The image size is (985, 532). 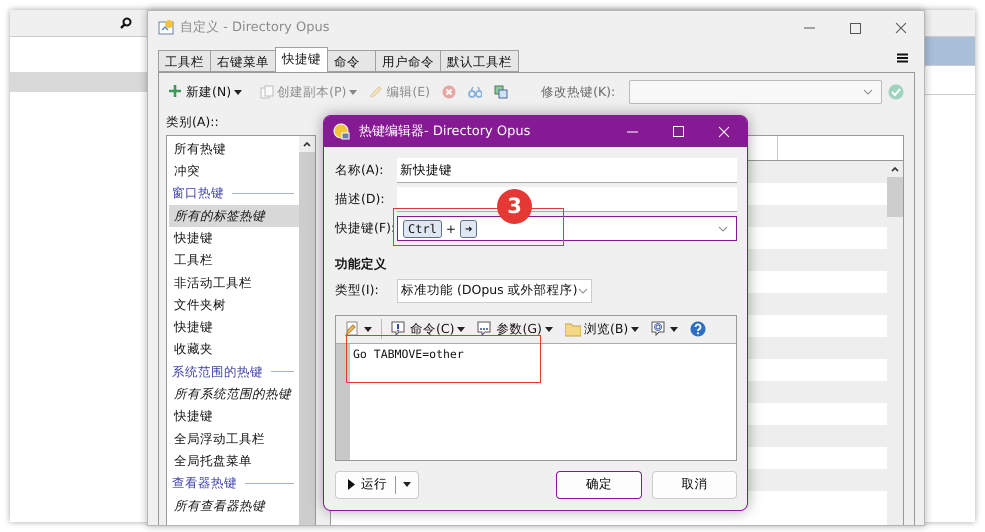 I want to click on code-text: Go TABMOVE=other, so click(x=408, y=354).